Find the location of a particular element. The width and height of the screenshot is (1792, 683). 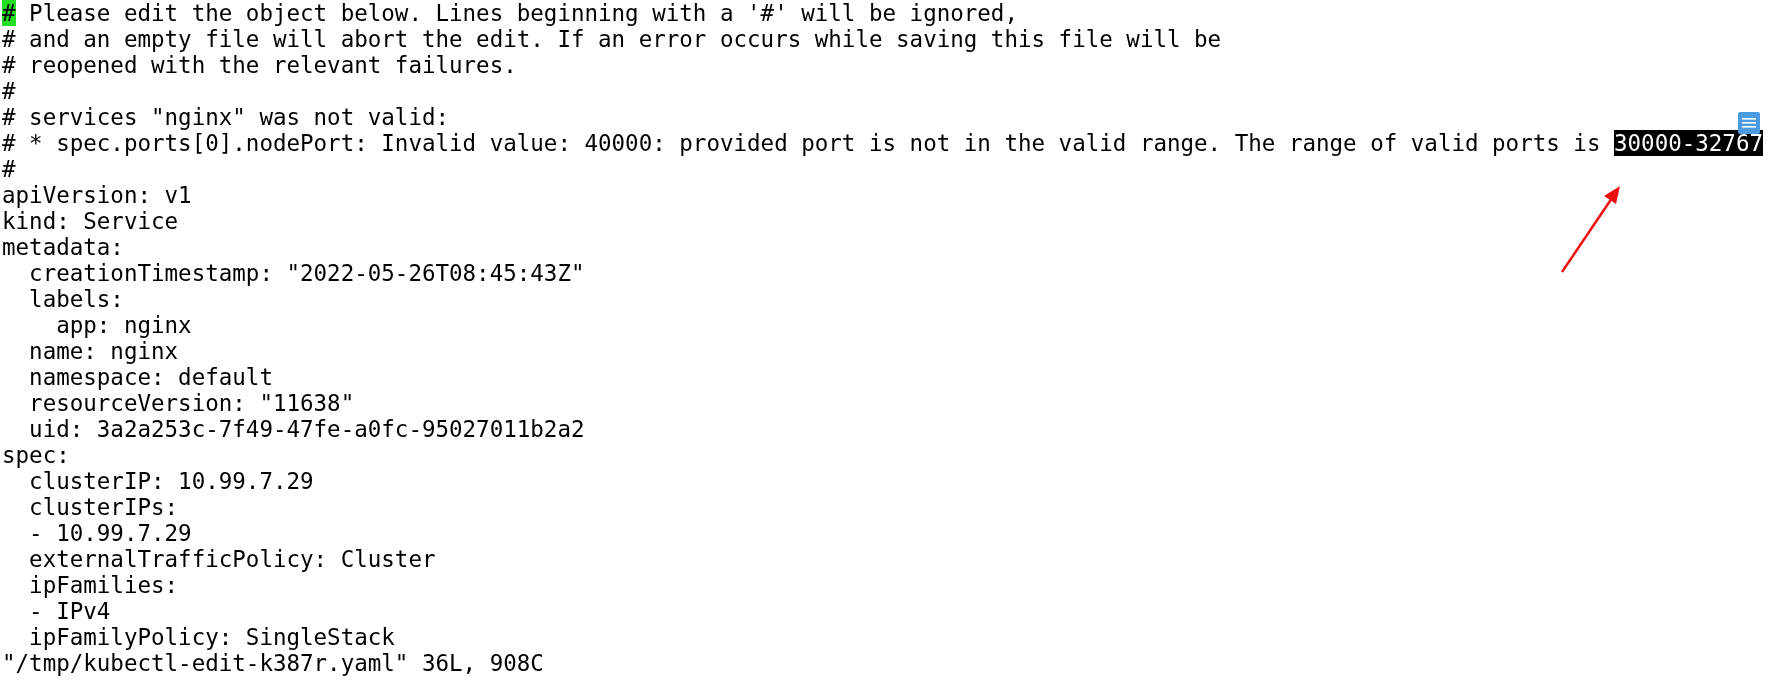

code-line: ipFamilies: is located at coordinates (103, 585).